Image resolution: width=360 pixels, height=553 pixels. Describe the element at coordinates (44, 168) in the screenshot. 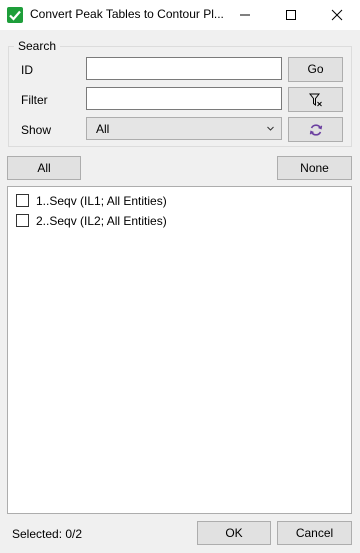

I see `select-all-button: All` at that location.